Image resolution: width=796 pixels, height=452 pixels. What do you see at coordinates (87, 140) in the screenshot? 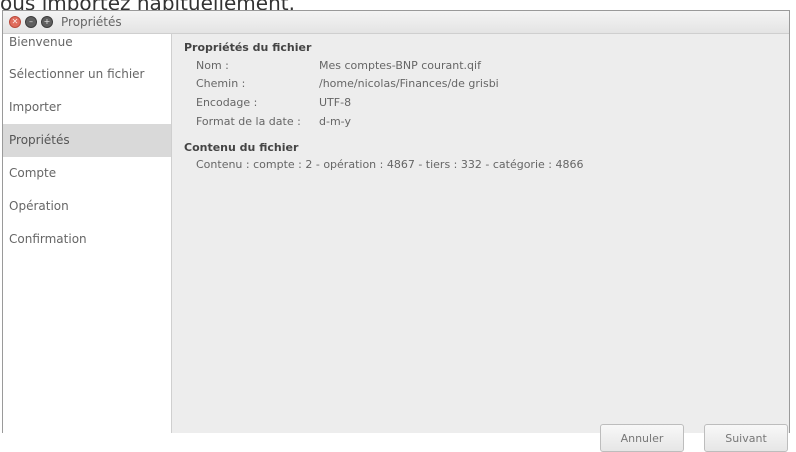
I see `sidebar-item-proprietes: Propriétés` at bounding box center [87, 140].